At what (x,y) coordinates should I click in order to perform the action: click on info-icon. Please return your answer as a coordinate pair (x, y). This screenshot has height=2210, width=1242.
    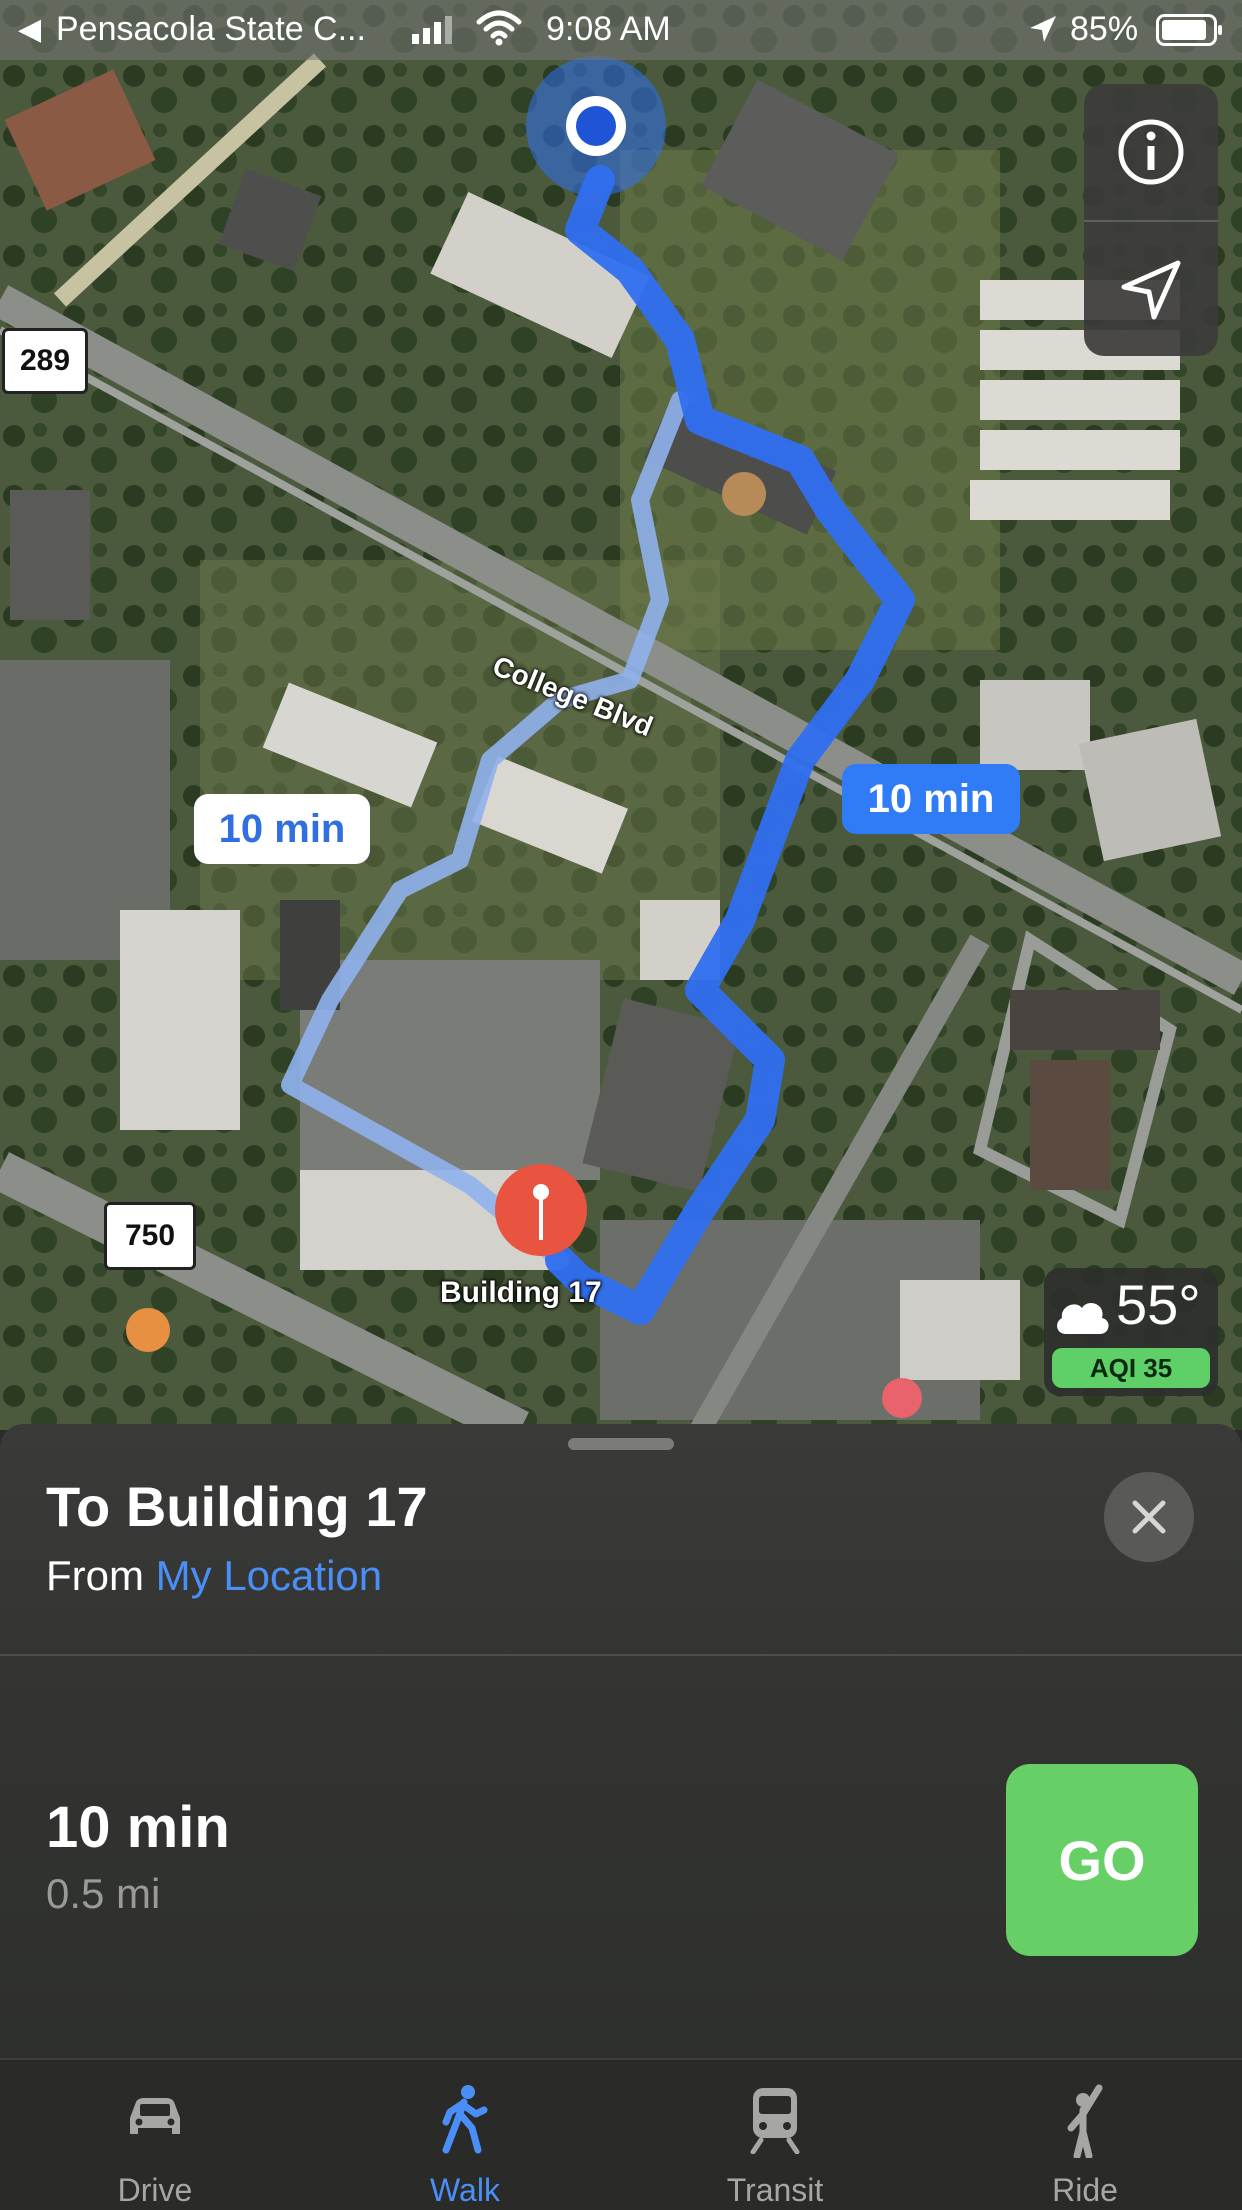
    Looking at the image, I should click on (1151, 152).